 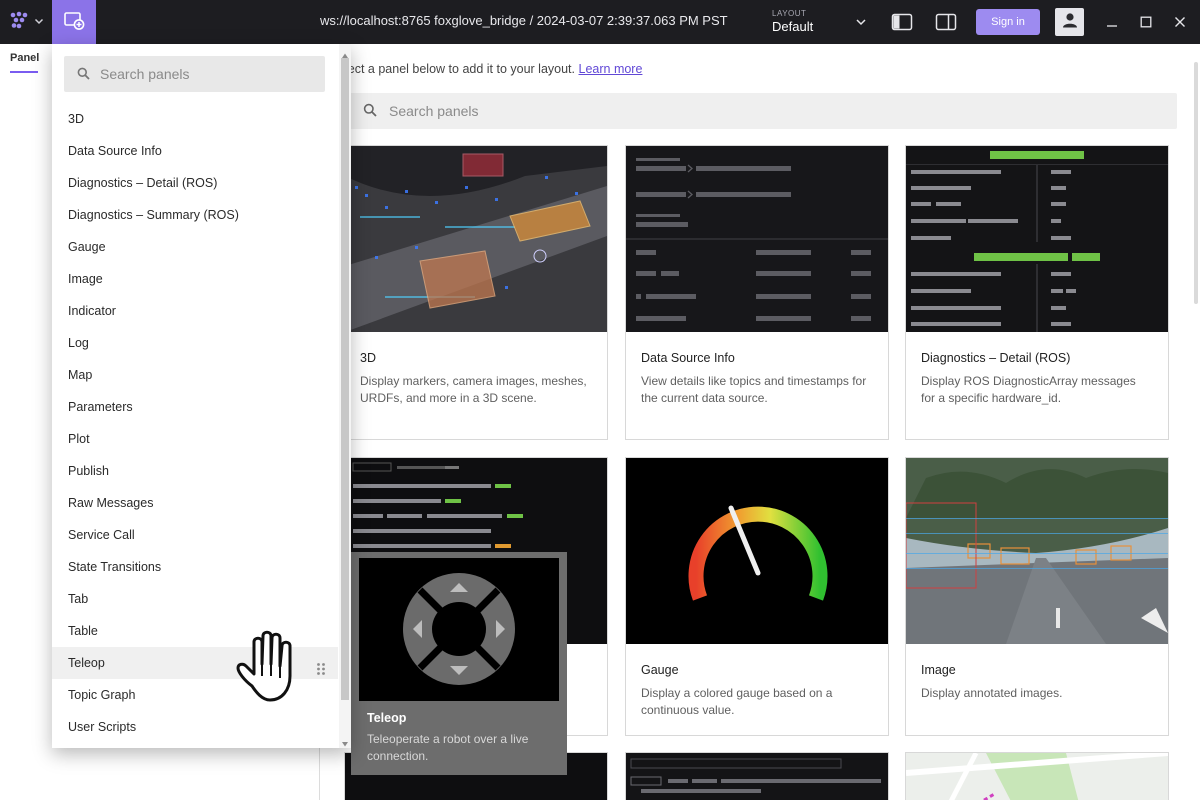 I want to click on panel-card-title: Image, so click(x=938, y=670).